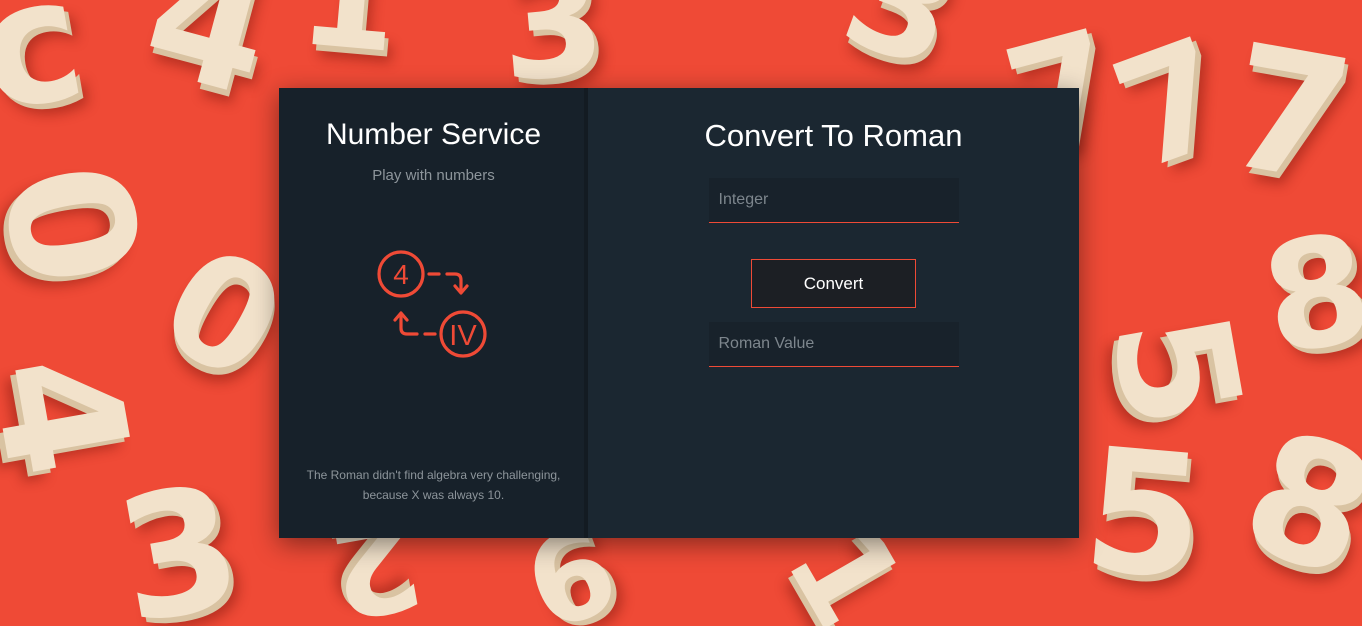 This screenshot has height=626, width=1362. What do you see at coordinates (401, 274) in the screenshot?
I see `logo-number-text: 4` at bounding box center [401, 274].